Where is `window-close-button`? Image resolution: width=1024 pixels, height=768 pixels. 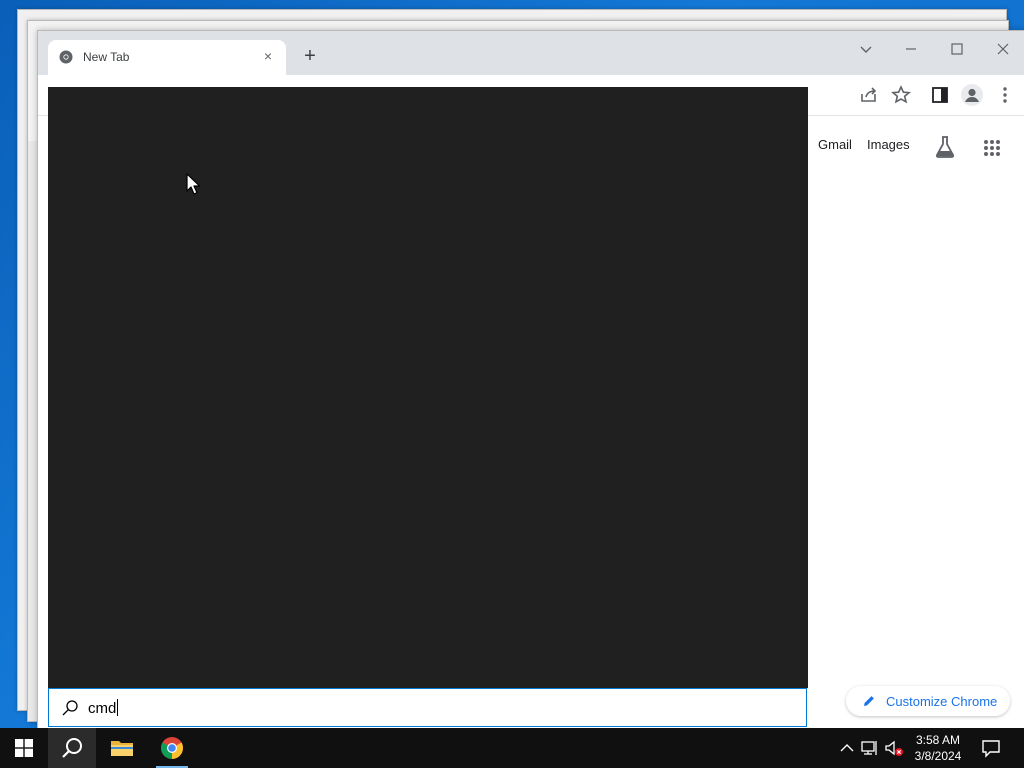 window-close-button is located at coordinates (1003, 49).